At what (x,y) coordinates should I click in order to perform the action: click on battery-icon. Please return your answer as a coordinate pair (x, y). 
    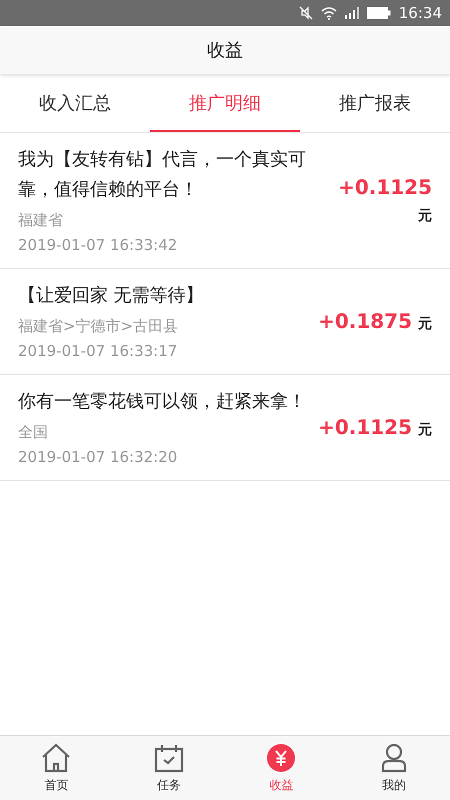
    Looking at the image, I should click on (378, 13).